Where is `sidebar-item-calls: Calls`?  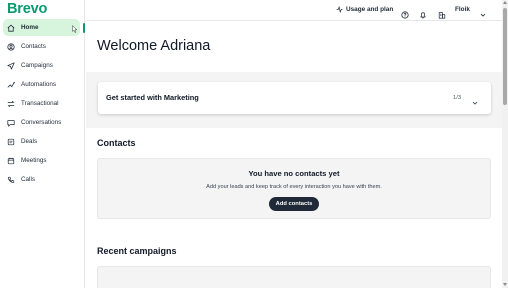 sidebar-item-calls: Calls is located at coordinates (41, 179).